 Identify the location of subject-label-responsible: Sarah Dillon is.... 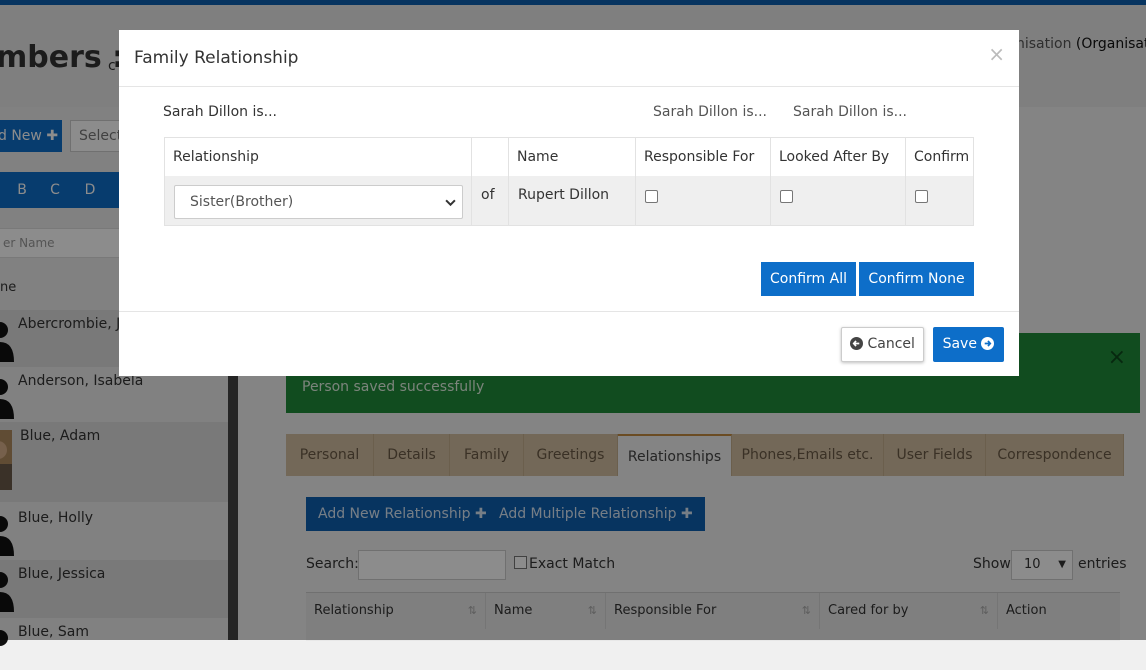
(710, 112).